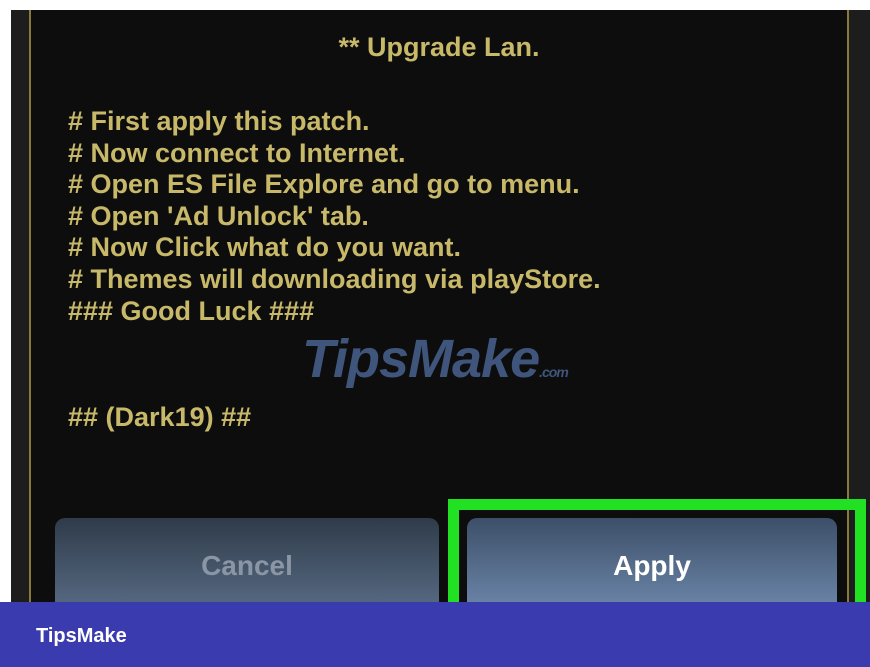 The image size is (870, 667). I want to click on apply-button: Apply, so click(652, 560).